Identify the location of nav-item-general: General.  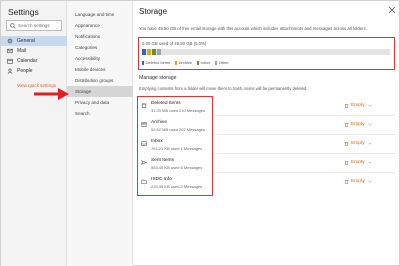
(34, 41).